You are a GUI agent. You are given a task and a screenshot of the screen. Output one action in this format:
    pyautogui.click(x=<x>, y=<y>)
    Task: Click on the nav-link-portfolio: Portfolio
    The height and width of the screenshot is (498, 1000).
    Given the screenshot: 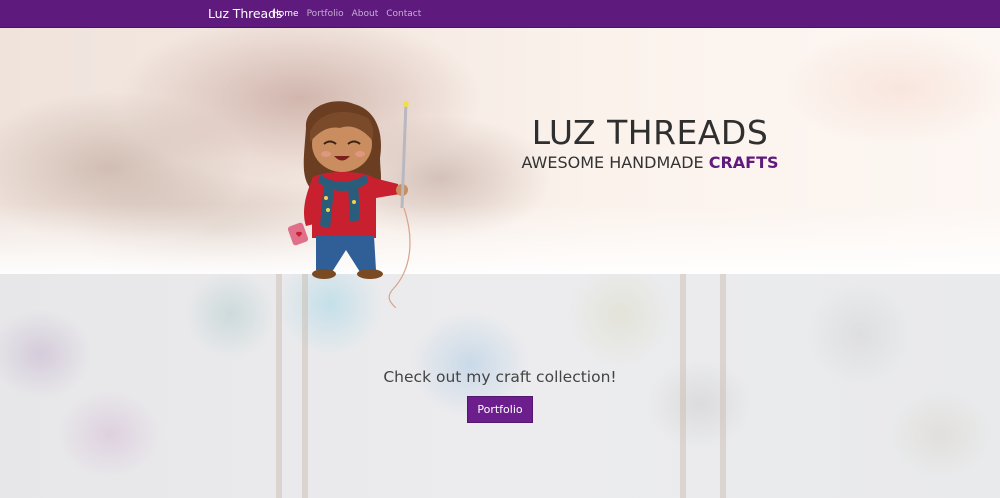 What is the action you would take?
    pyautogui.click(x=325, y=14)
    